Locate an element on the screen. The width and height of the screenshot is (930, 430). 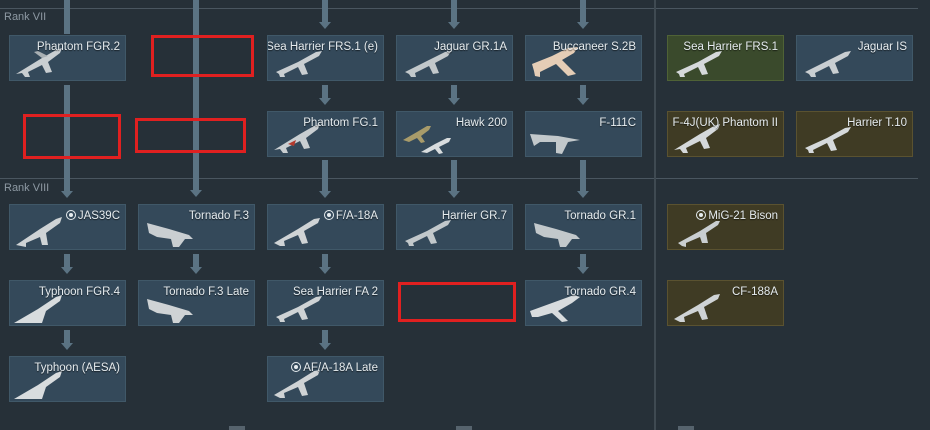
vehicle-card-af18a-late: AF/A-18A Late is located at coordinates (325, 379).